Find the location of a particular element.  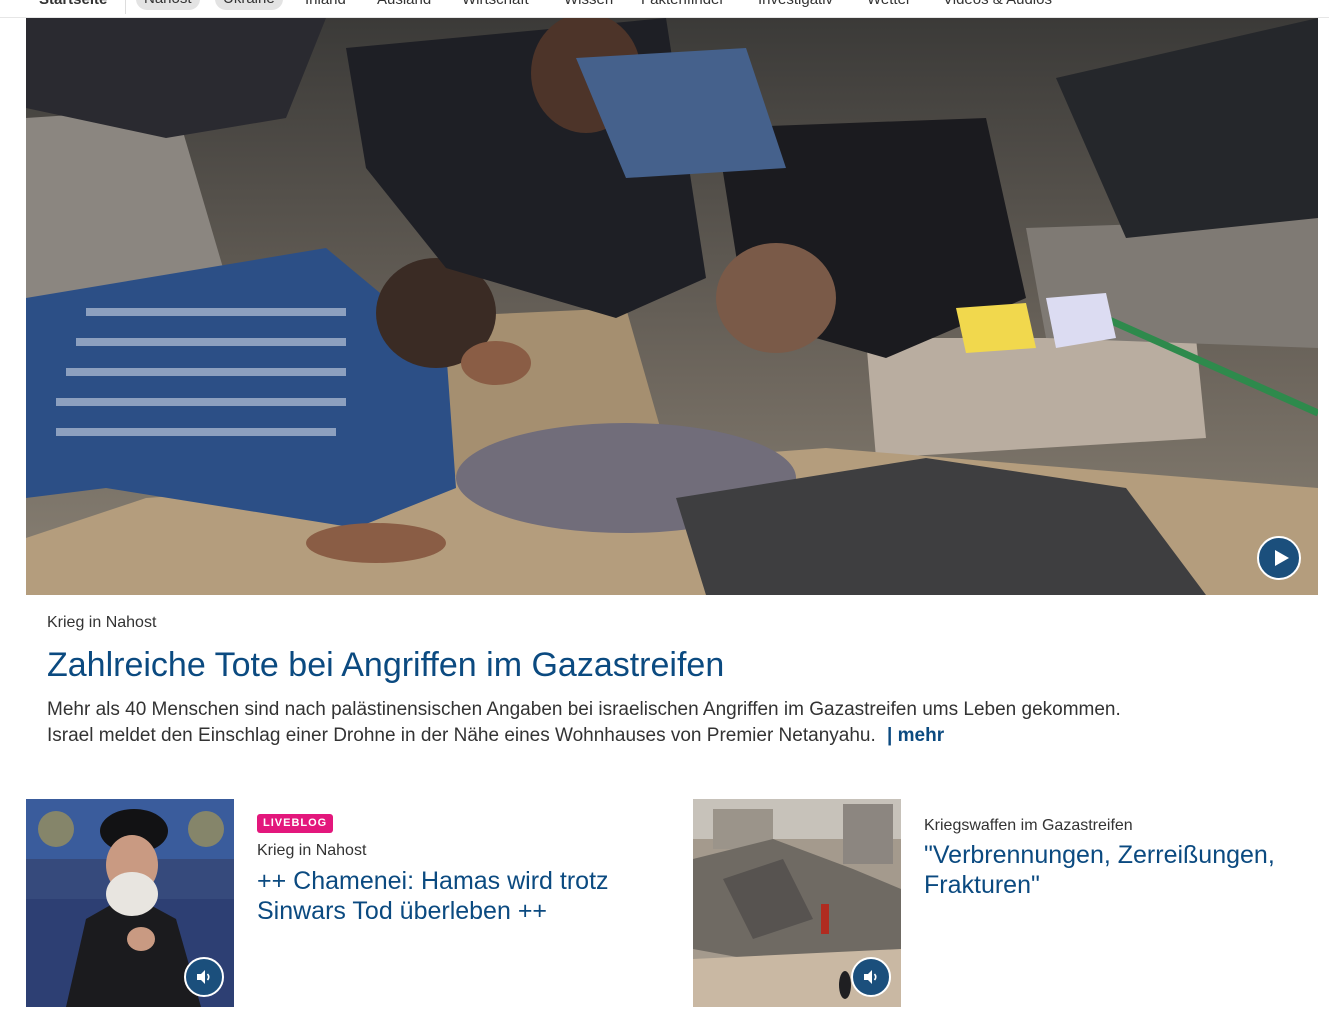

nav-item-startseite: Startseite is located at coordinates (73, 4).